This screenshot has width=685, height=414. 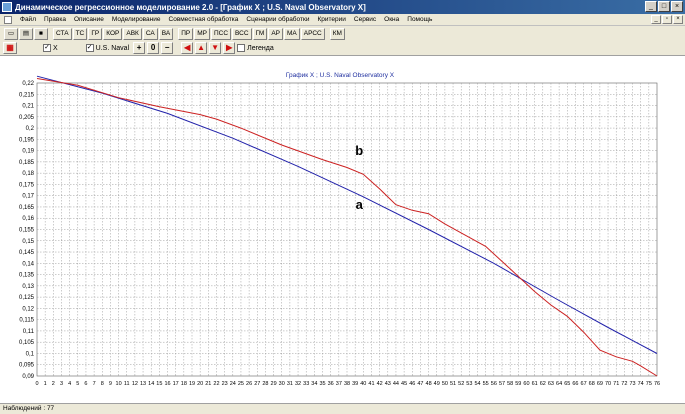 I want to click on tool-sa: СА, so click(x=150, y=33).